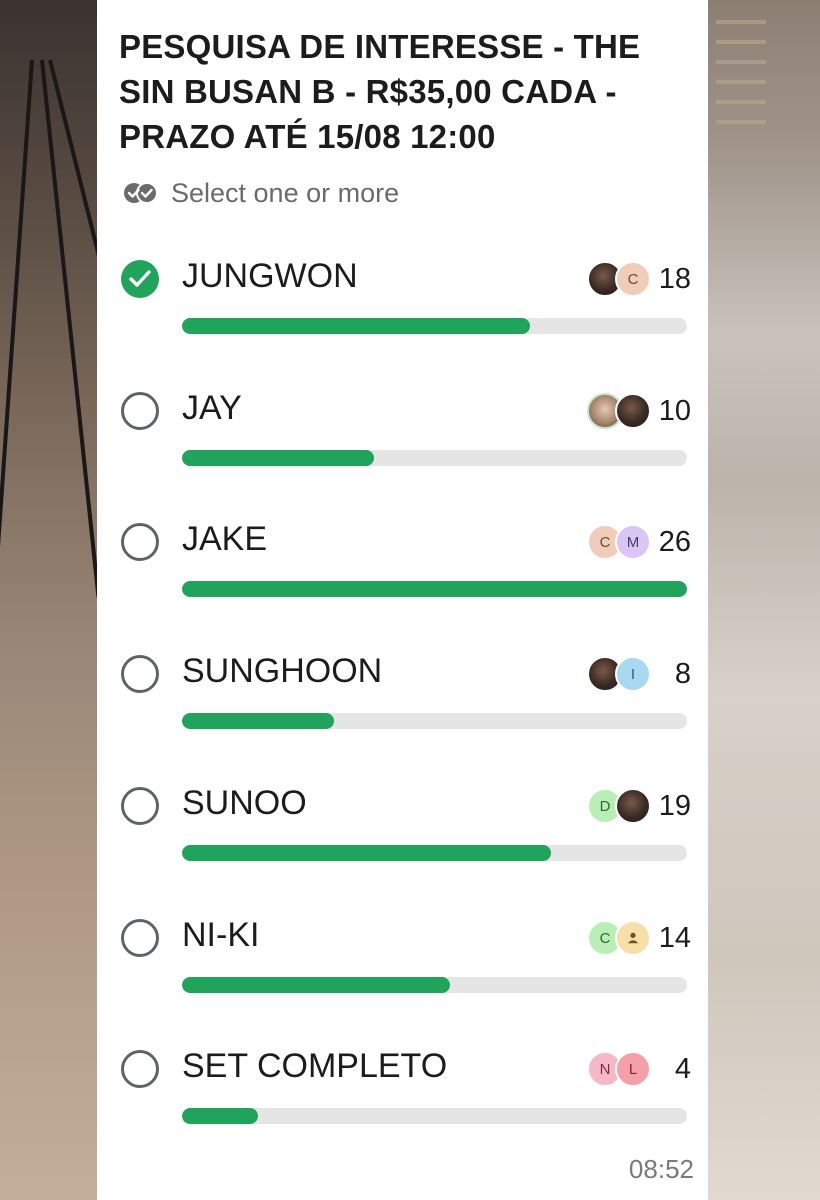  What do you see at coordinates (633, 1069) in the screenshot?
I see `avatar: L` at bounding box center [633, 1069].